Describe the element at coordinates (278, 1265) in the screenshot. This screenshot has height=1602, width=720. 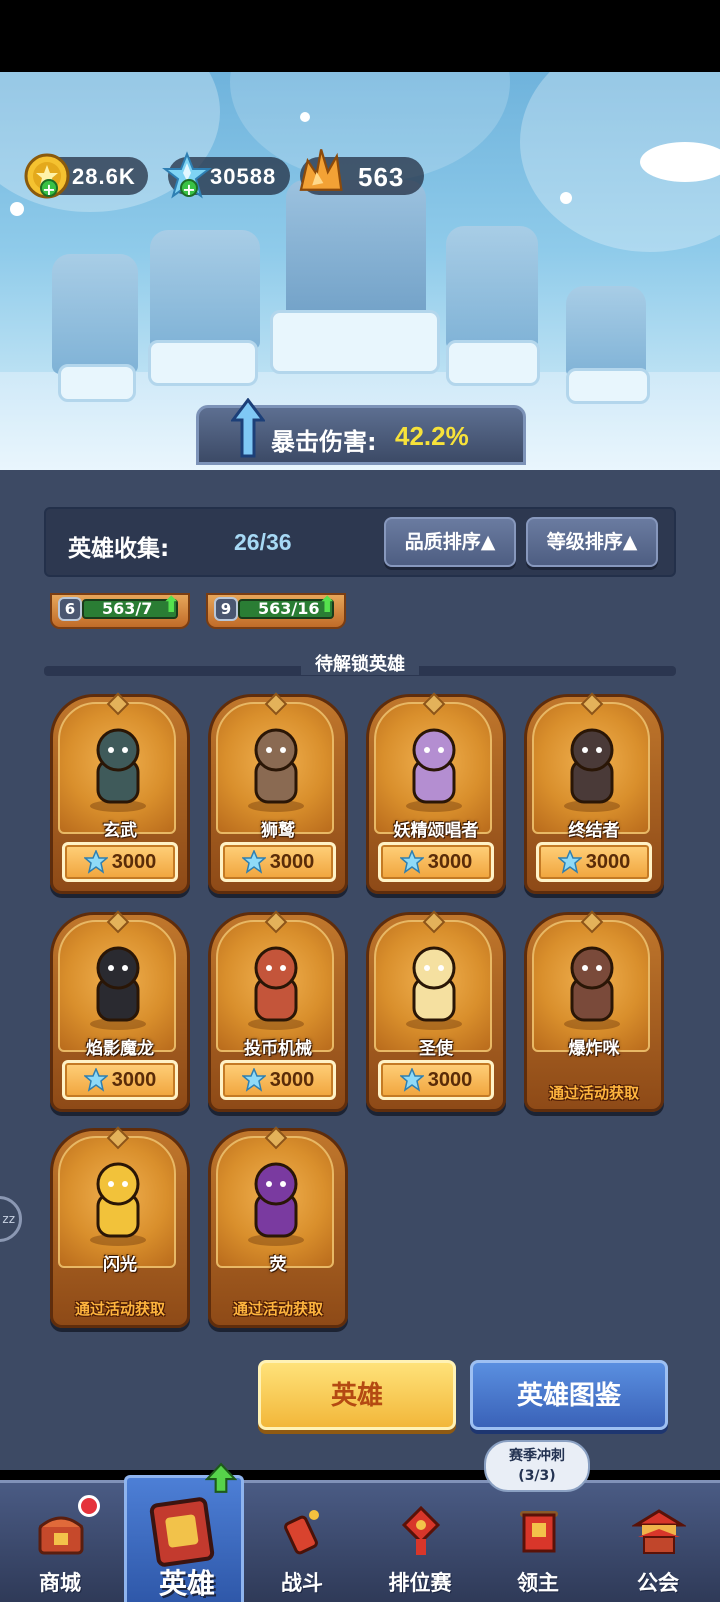
I see `hero-name: 荧` at that location.